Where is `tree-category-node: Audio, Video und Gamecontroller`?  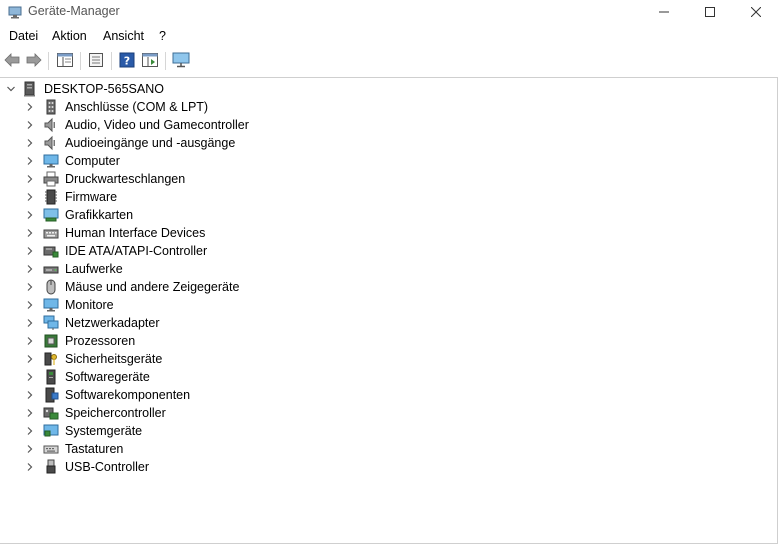
tree-category-node: Audio, Video und Gamecontroller is located at coordinates (137, 125).